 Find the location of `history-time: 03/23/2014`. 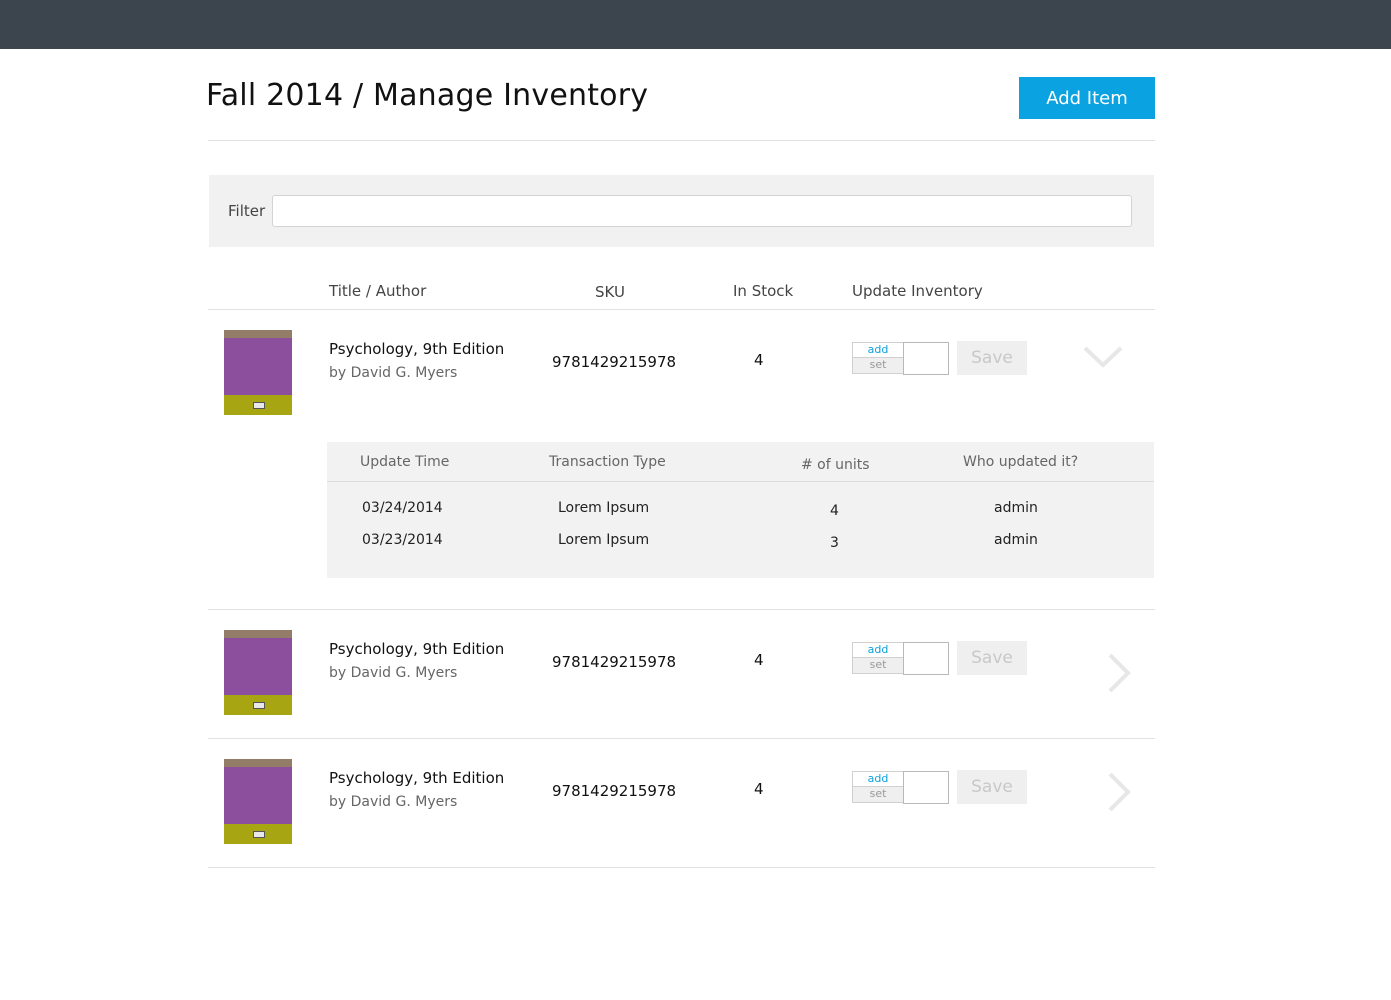

history-time: 03/23/2014 is located at coordinates (402, 540).